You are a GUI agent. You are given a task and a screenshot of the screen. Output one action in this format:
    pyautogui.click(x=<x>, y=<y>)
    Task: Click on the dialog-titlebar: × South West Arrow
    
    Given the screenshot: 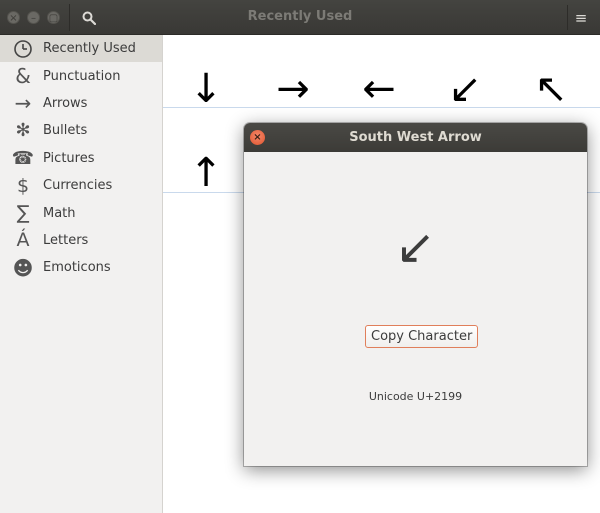 What is the action you would take?
    pyautogui.click(x=415, y=137)
    